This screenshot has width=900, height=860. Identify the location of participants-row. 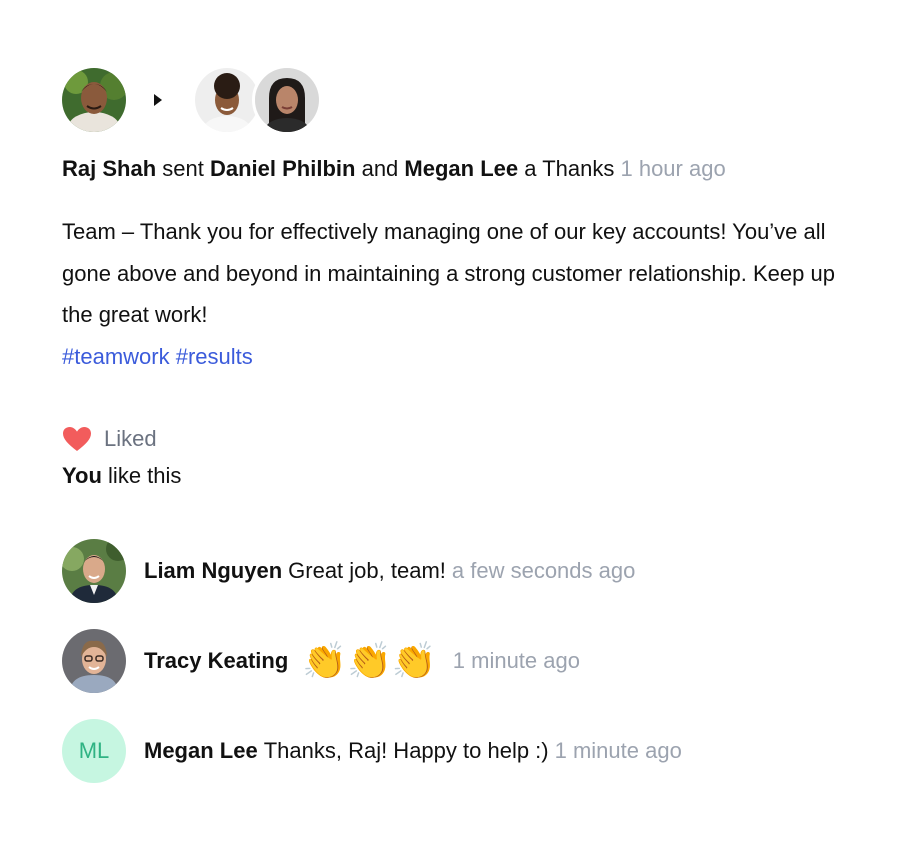
(462, 100).